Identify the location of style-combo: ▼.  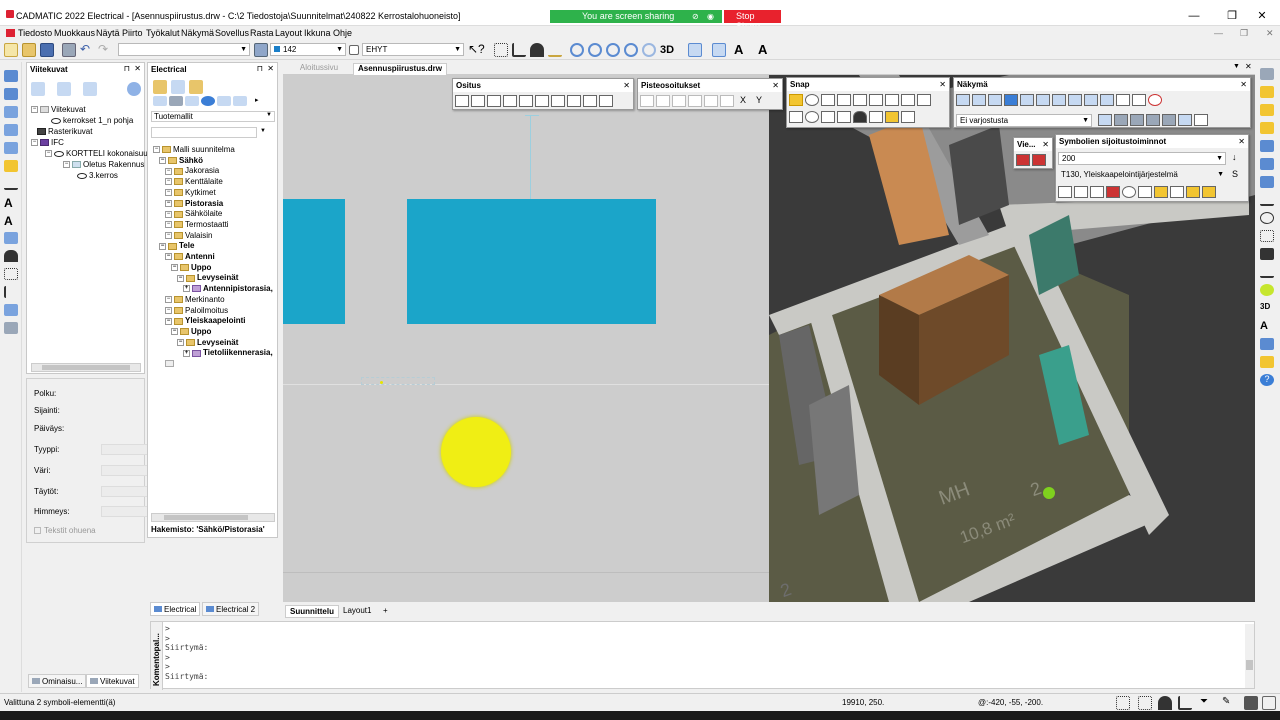
(184, 49).